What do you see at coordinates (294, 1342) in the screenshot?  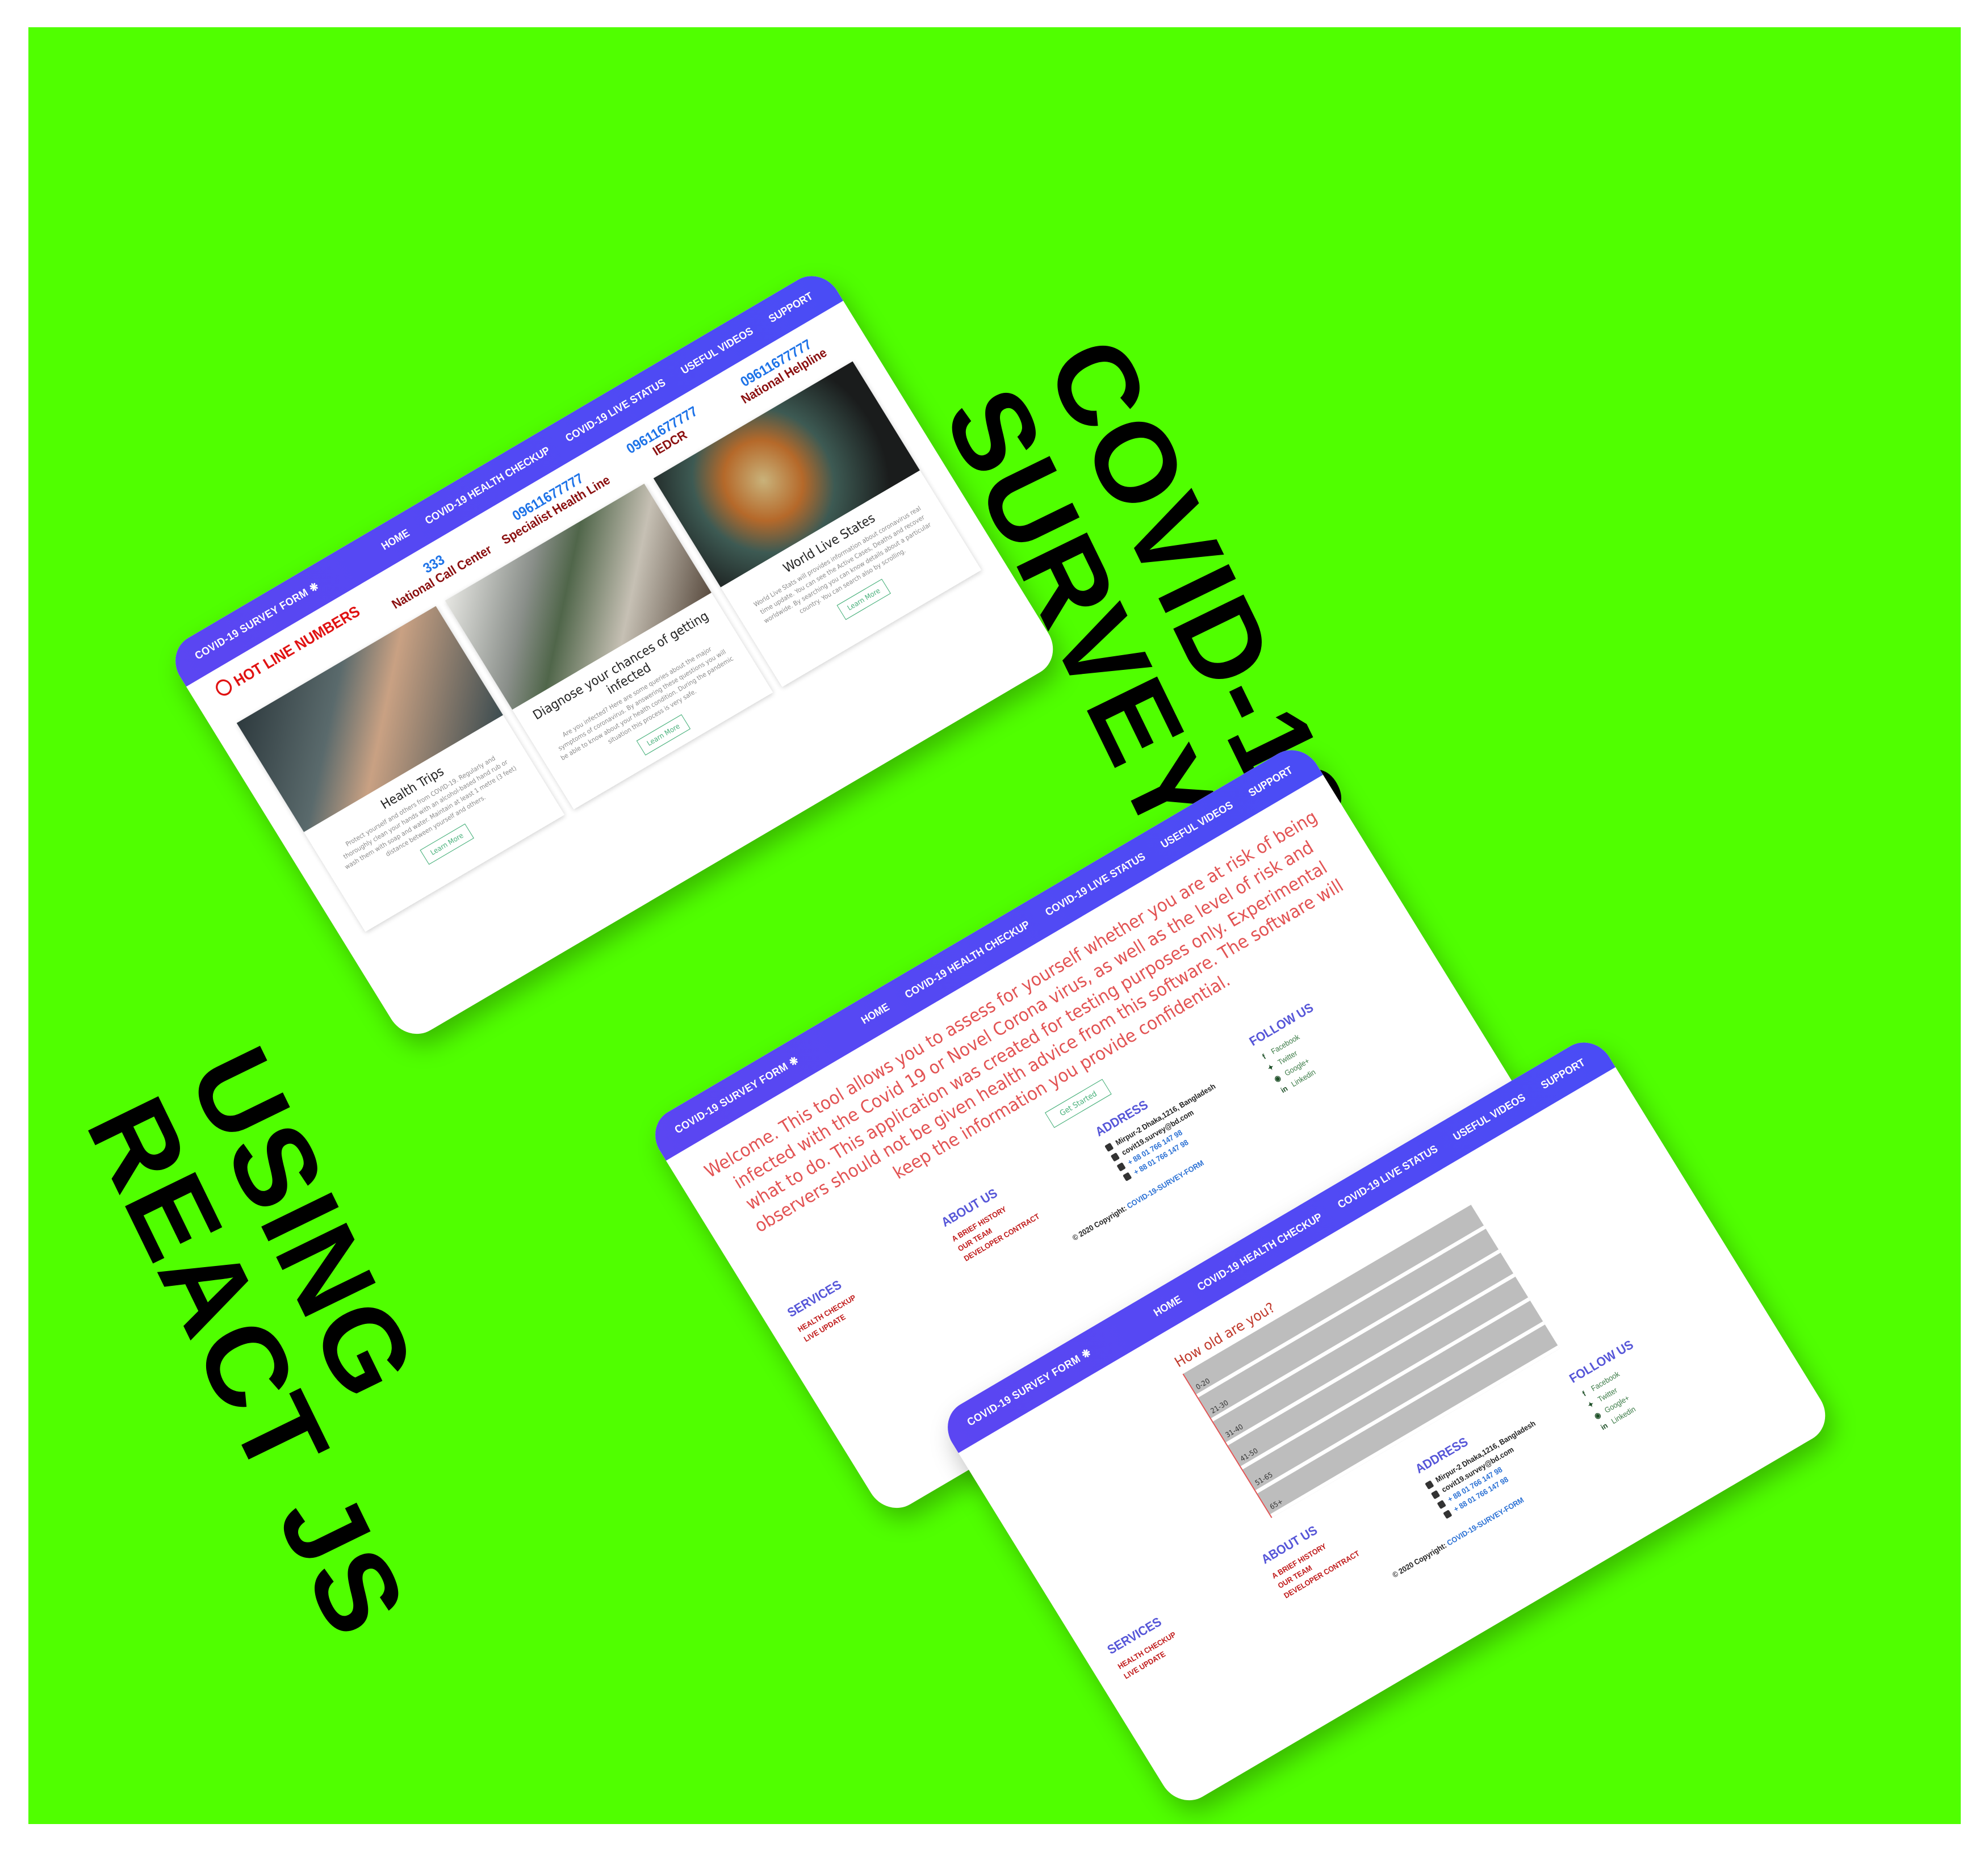 I see `poster-subtitle: USING REACT JS` at bounding box center [294, 1342].